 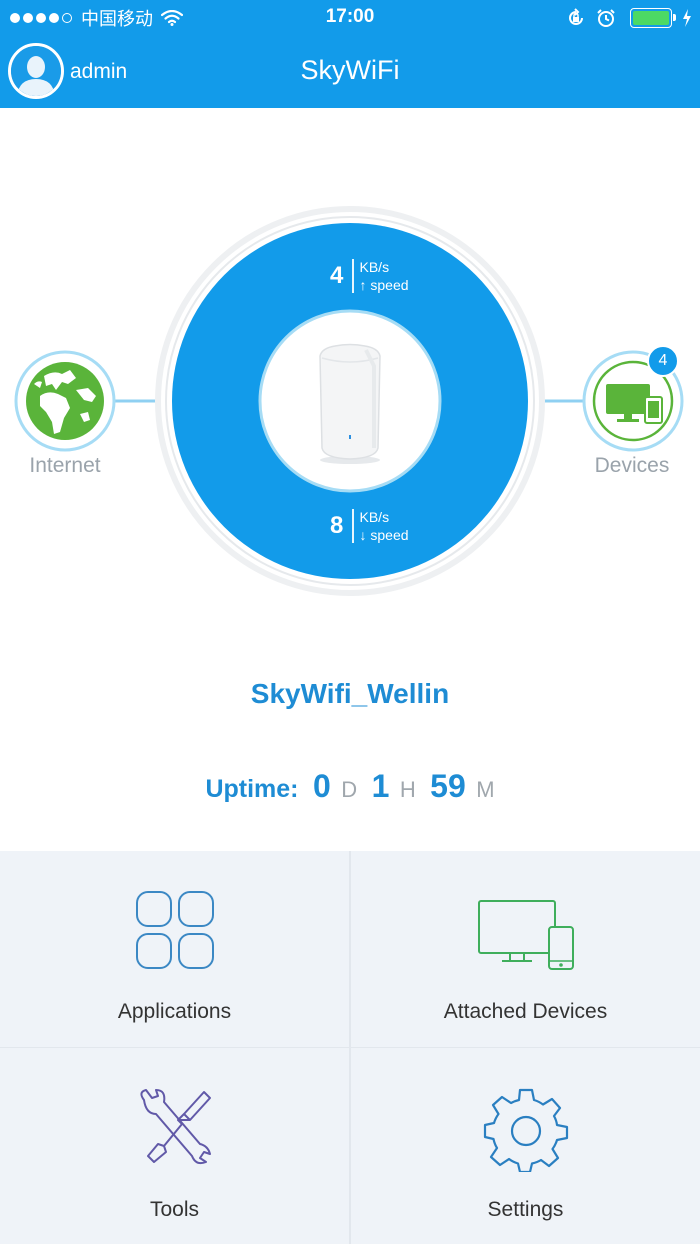 What do you see at coordinates (374, 267) in the screenshot?
I see `upload-speed-unit: KB/s` at bounding box center [374, 267].